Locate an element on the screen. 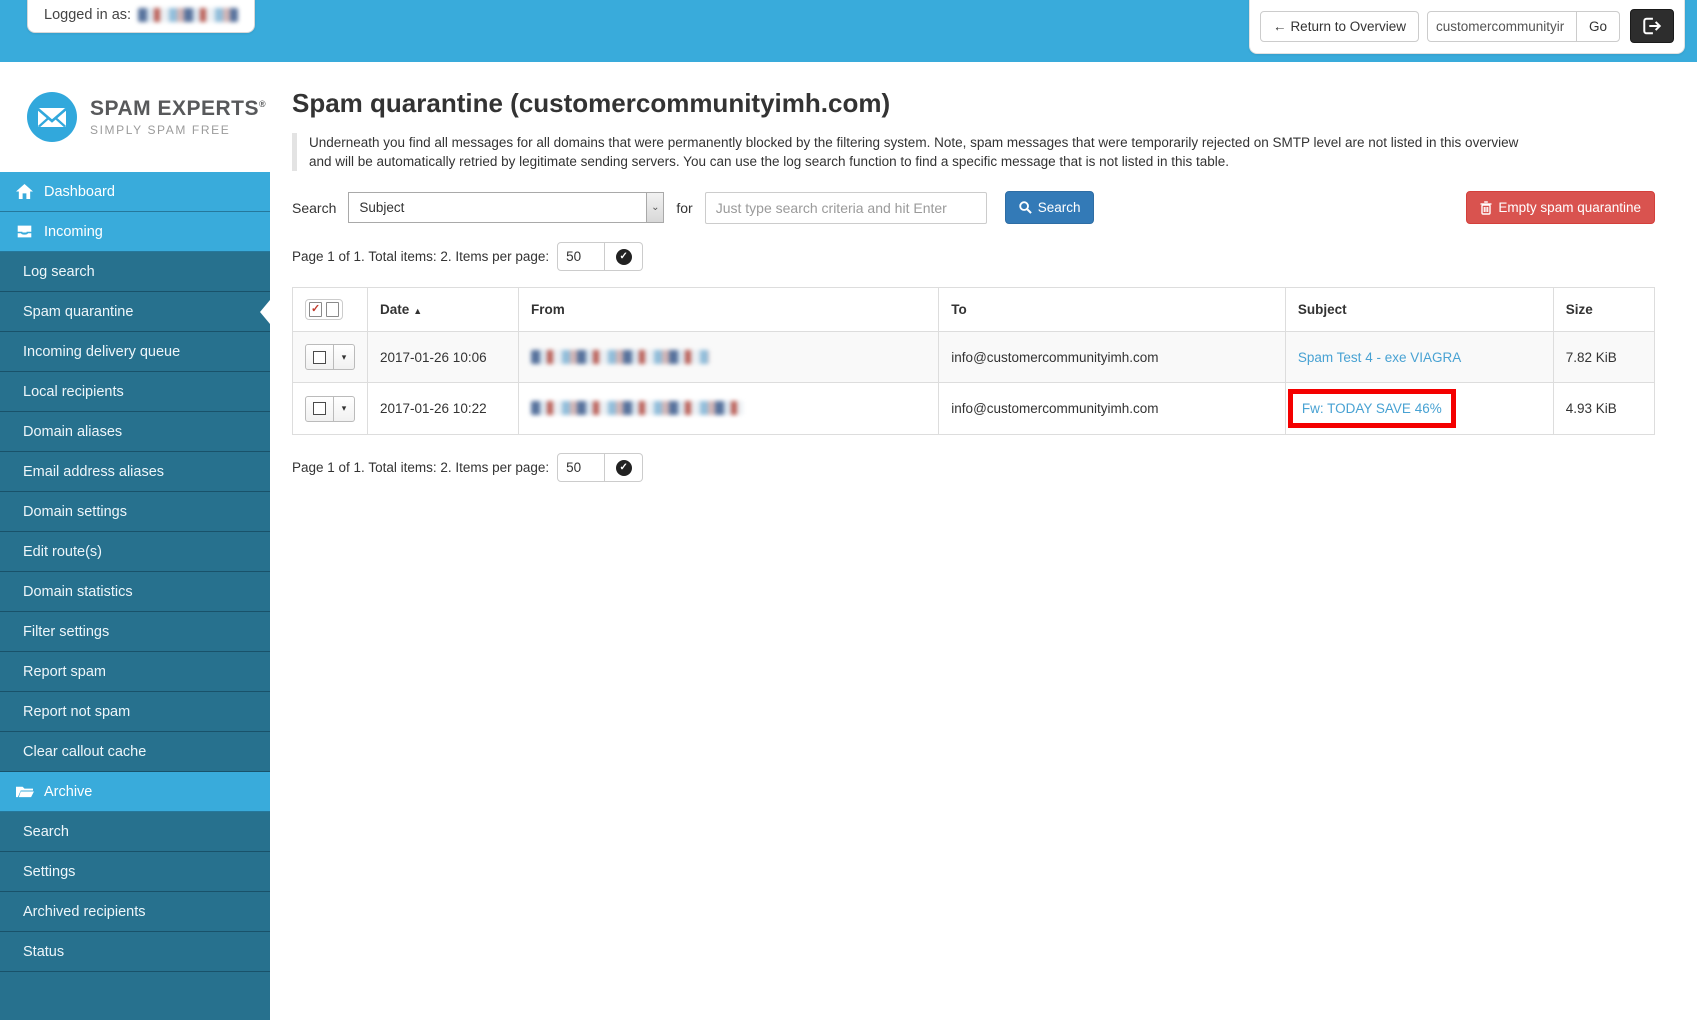 The height and width of the screenshot is (1020, 1697). sidebar-item-status: Status is located at coordinates (135, 952).